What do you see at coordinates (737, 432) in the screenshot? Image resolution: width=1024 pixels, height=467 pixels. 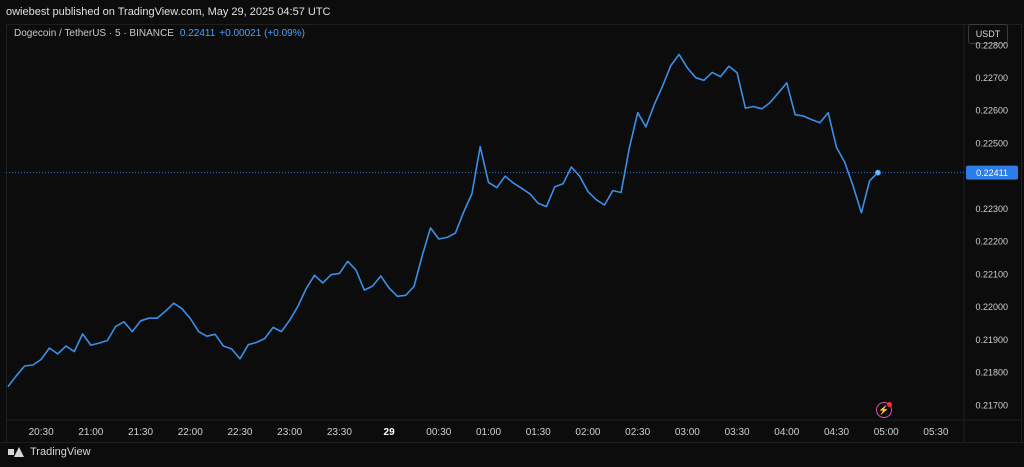 I see `x-tick-label: 03:30` at bounding box center [737, 432].